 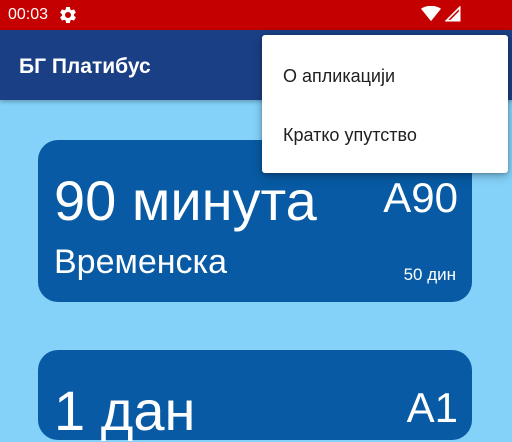 What do you see at coordinates (125, 410) in the screenshot?
I see `ticket-duration: 1 дан` at bounding box center [125, 410].